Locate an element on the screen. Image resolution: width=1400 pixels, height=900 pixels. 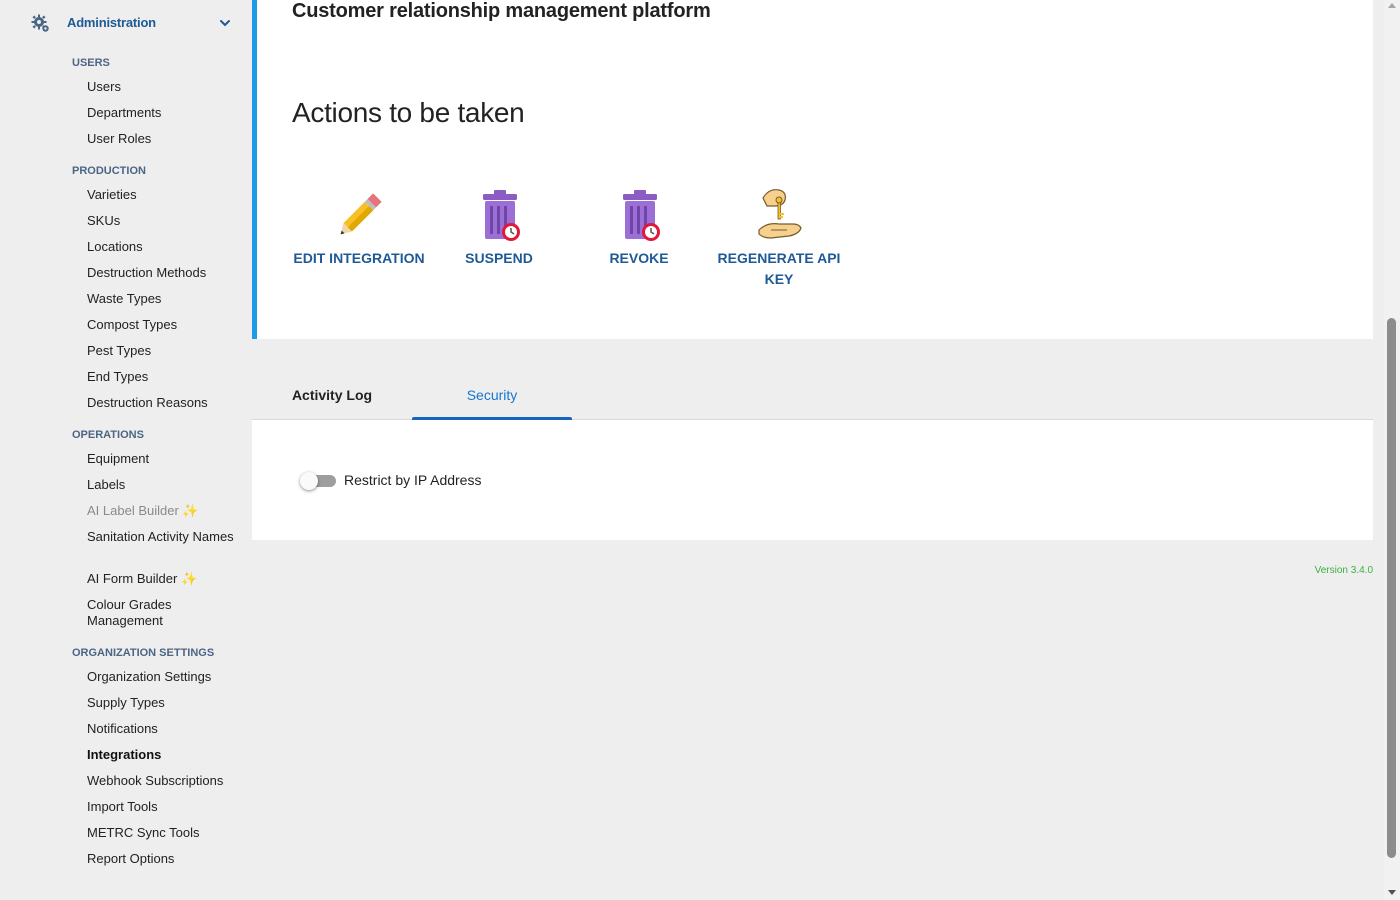
sidebar-item-skus: SKUs is located at coordinates (162, 221).